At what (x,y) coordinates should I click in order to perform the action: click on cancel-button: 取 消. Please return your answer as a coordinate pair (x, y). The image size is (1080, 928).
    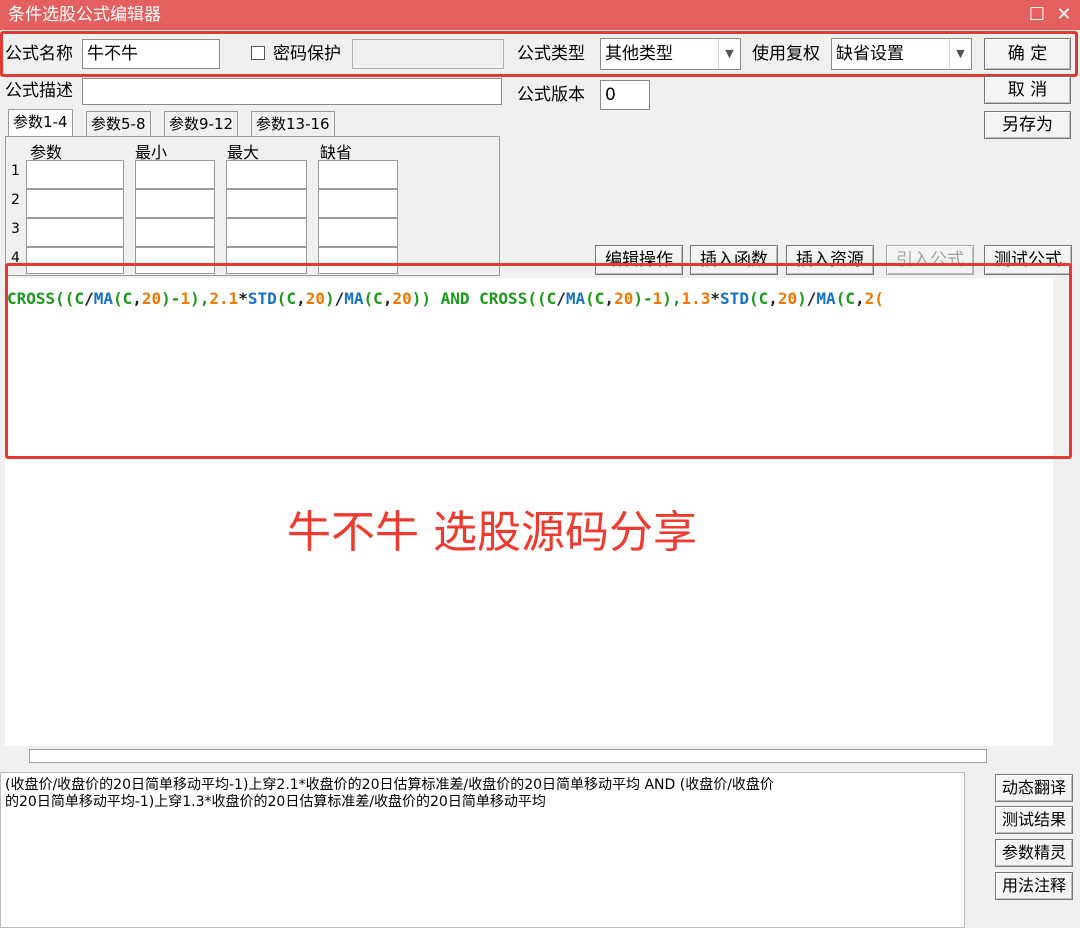
    Looking at the image, I should click on (1027, 90).